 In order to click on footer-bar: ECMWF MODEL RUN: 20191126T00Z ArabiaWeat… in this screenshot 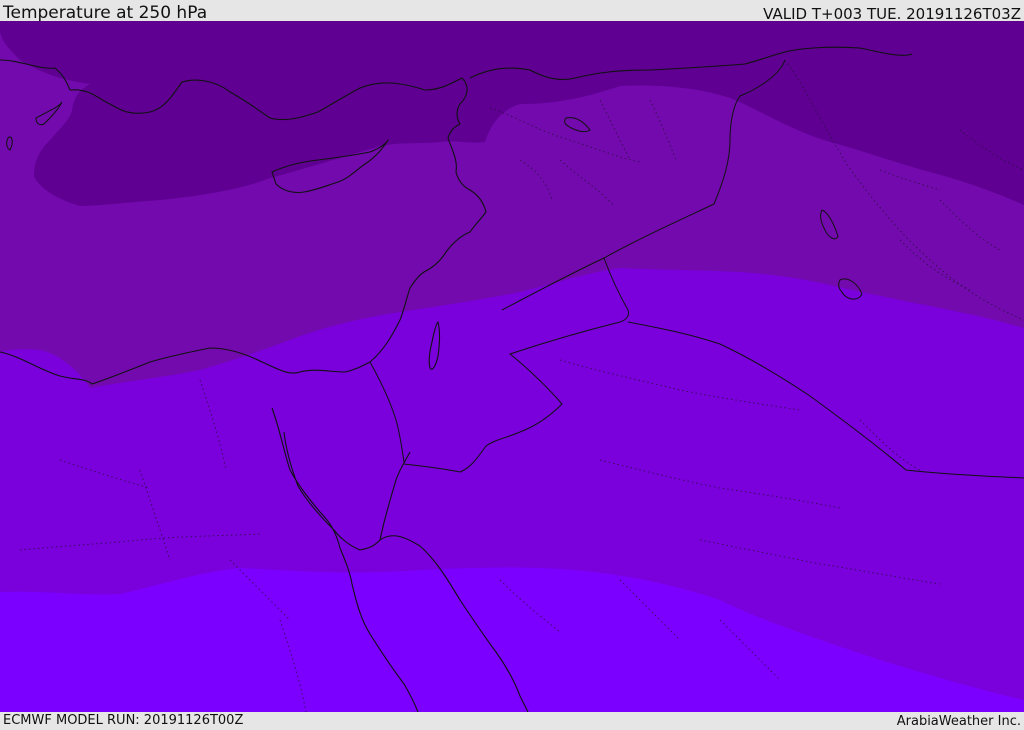, I will do `click(512, 720)`.